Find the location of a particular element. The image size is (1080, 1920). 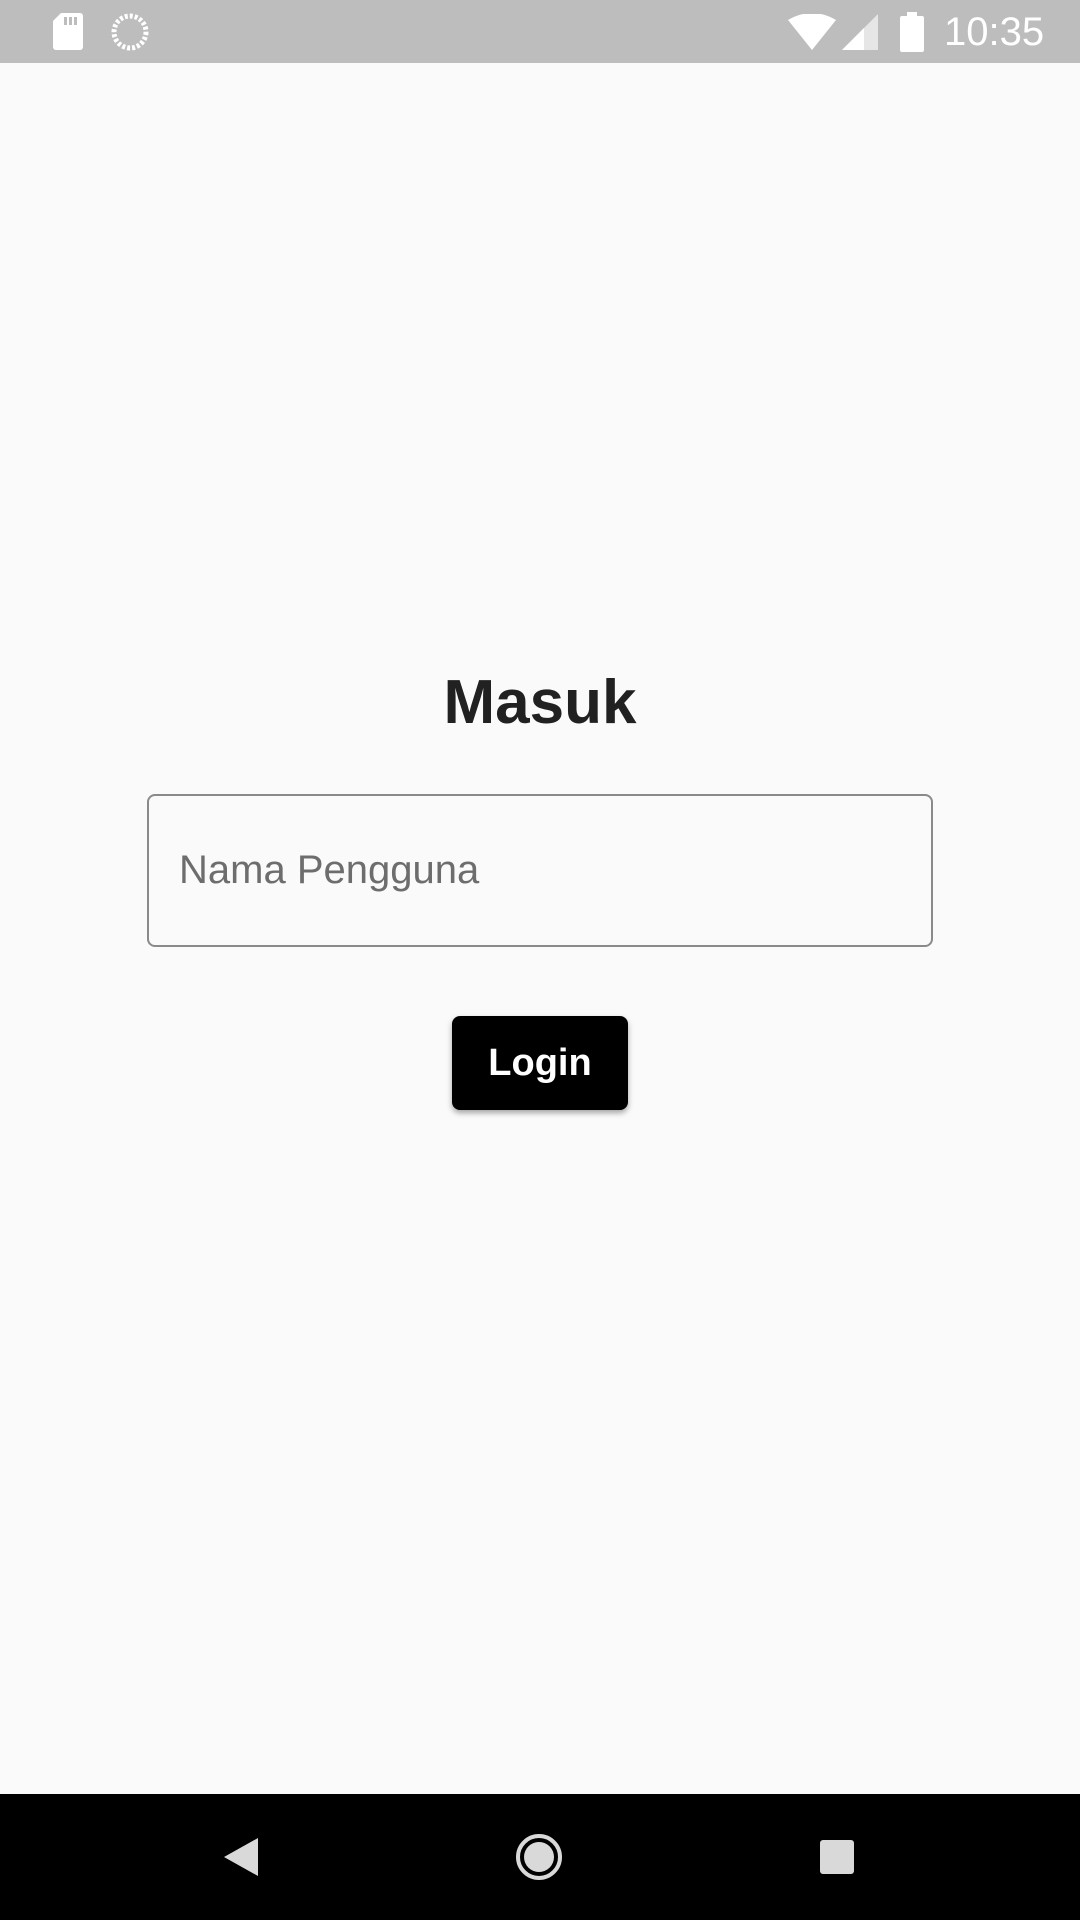

username-input is located at coordinates (539, 870).